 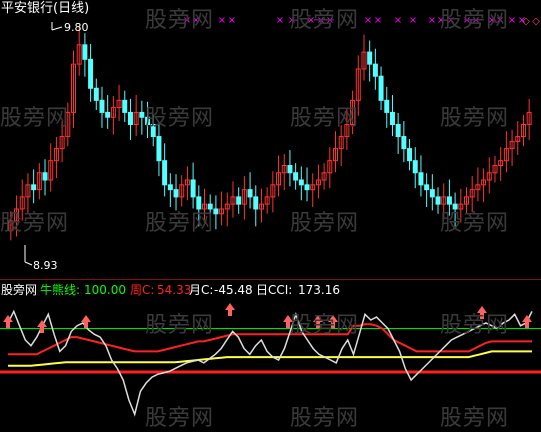 What do you see at coordinates (60, 290) in the screenshot?
I see `bull-line-label: 牛熊线:` at bounding box center [60, 290].